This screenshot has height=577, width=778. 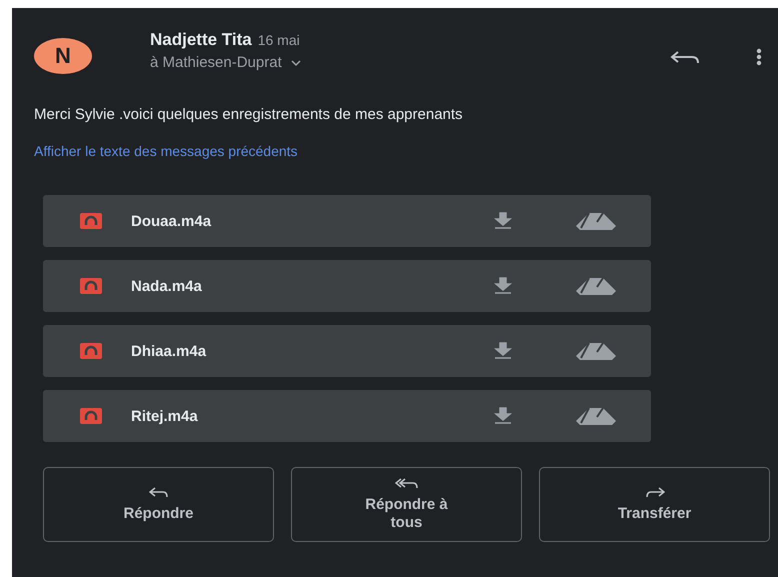 What do you see at coordinates (169, 351) in the screenshot?
I see `attachment-name: Dhiaa.m4a` at bounding box center [169, 351].